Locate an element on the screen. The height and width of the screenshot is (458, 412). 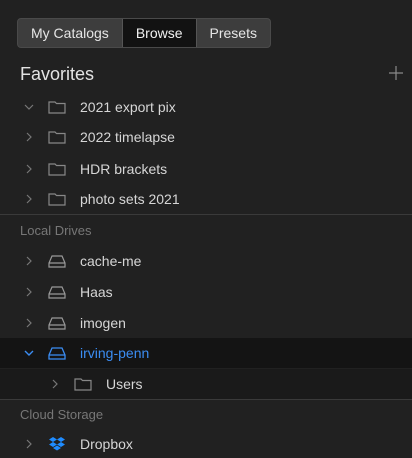
drive-item-irving-penn: irving-penn is located at coordinates (206, 353).